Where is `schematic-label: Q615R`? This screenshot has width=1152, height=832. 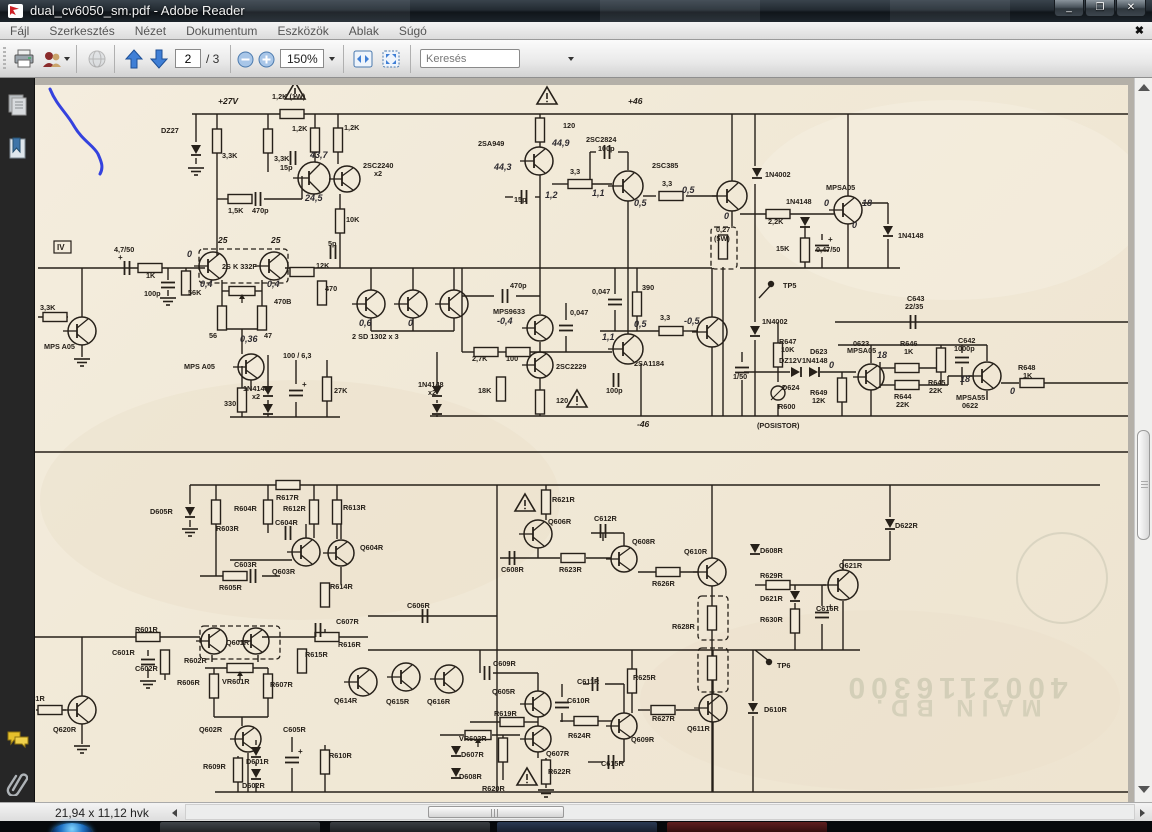 schematic-label: Q615R is located at coordinates (398, 701).